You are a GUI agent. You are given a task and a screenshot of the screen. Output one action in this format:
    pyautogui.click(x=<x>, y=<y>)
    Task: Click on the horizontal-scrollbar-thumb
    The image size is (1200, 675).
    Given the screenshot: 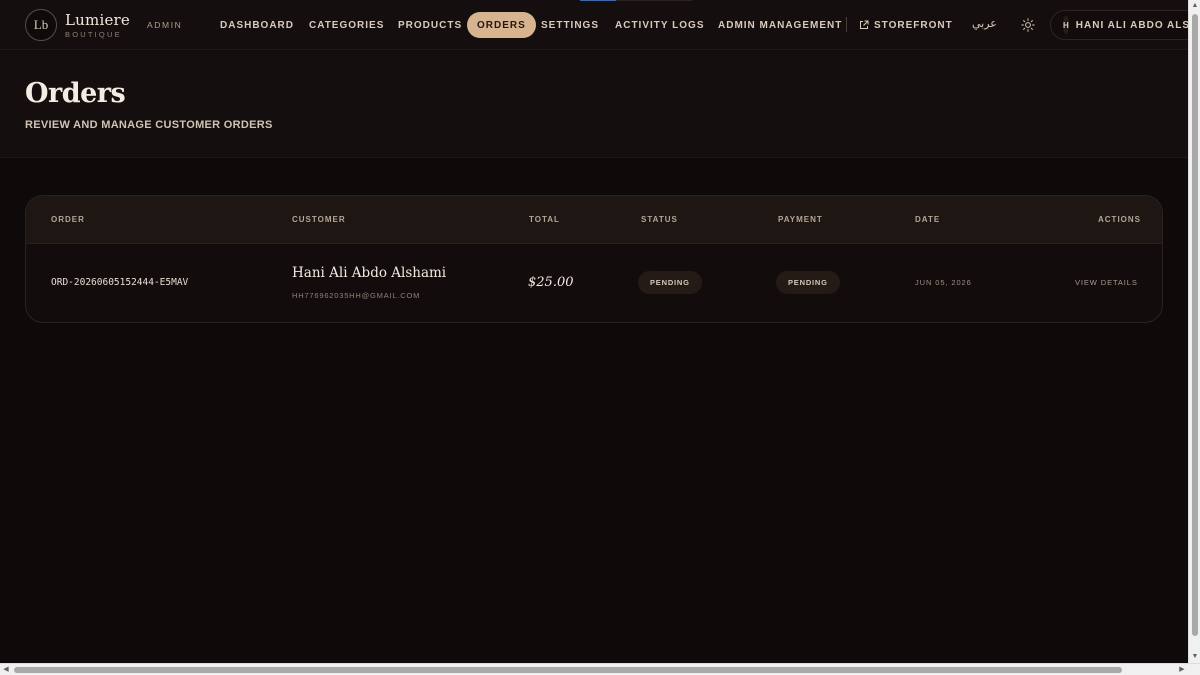 What is the action you would take?
    pyautogui.click(x=568, y=670)
    